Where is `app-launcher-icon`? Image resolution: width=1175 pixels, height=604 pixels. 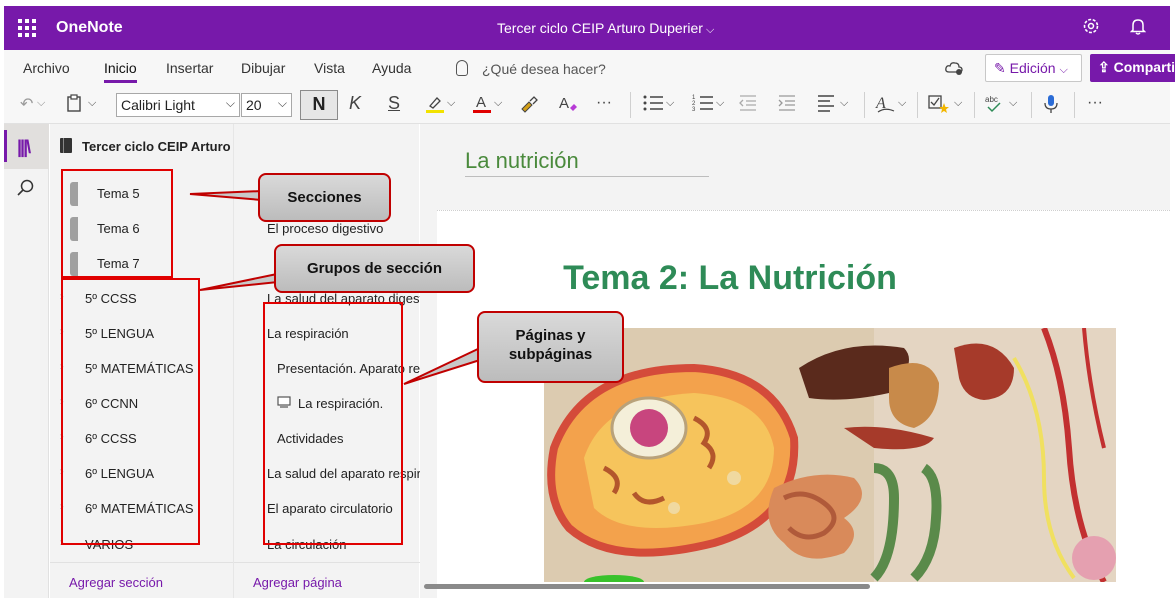
app-launcher-icon is located at coordinates (27, 28).